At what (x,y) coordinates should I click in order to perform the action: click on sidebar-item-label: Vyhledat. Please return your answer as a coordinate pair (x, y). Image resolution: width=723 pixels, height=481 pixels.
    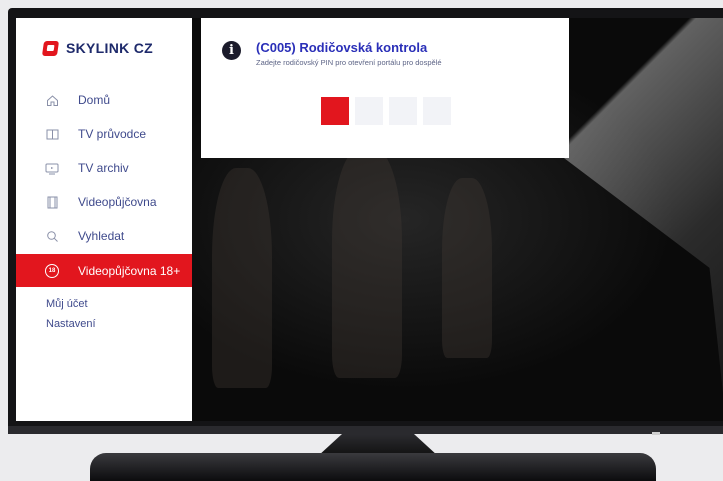
    Looking at the image, I should click on (101, 236).